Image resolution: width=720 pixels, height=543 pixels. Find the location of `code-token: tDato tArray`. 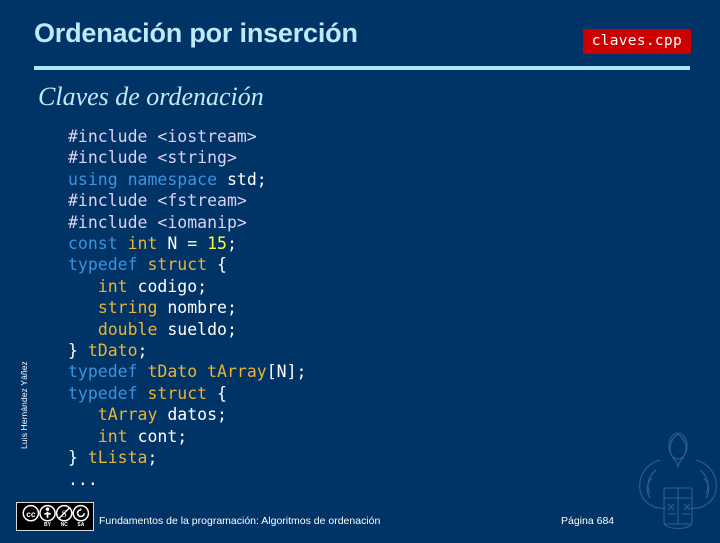

code-token: tDato tArray is located at coordinates (207, 372).